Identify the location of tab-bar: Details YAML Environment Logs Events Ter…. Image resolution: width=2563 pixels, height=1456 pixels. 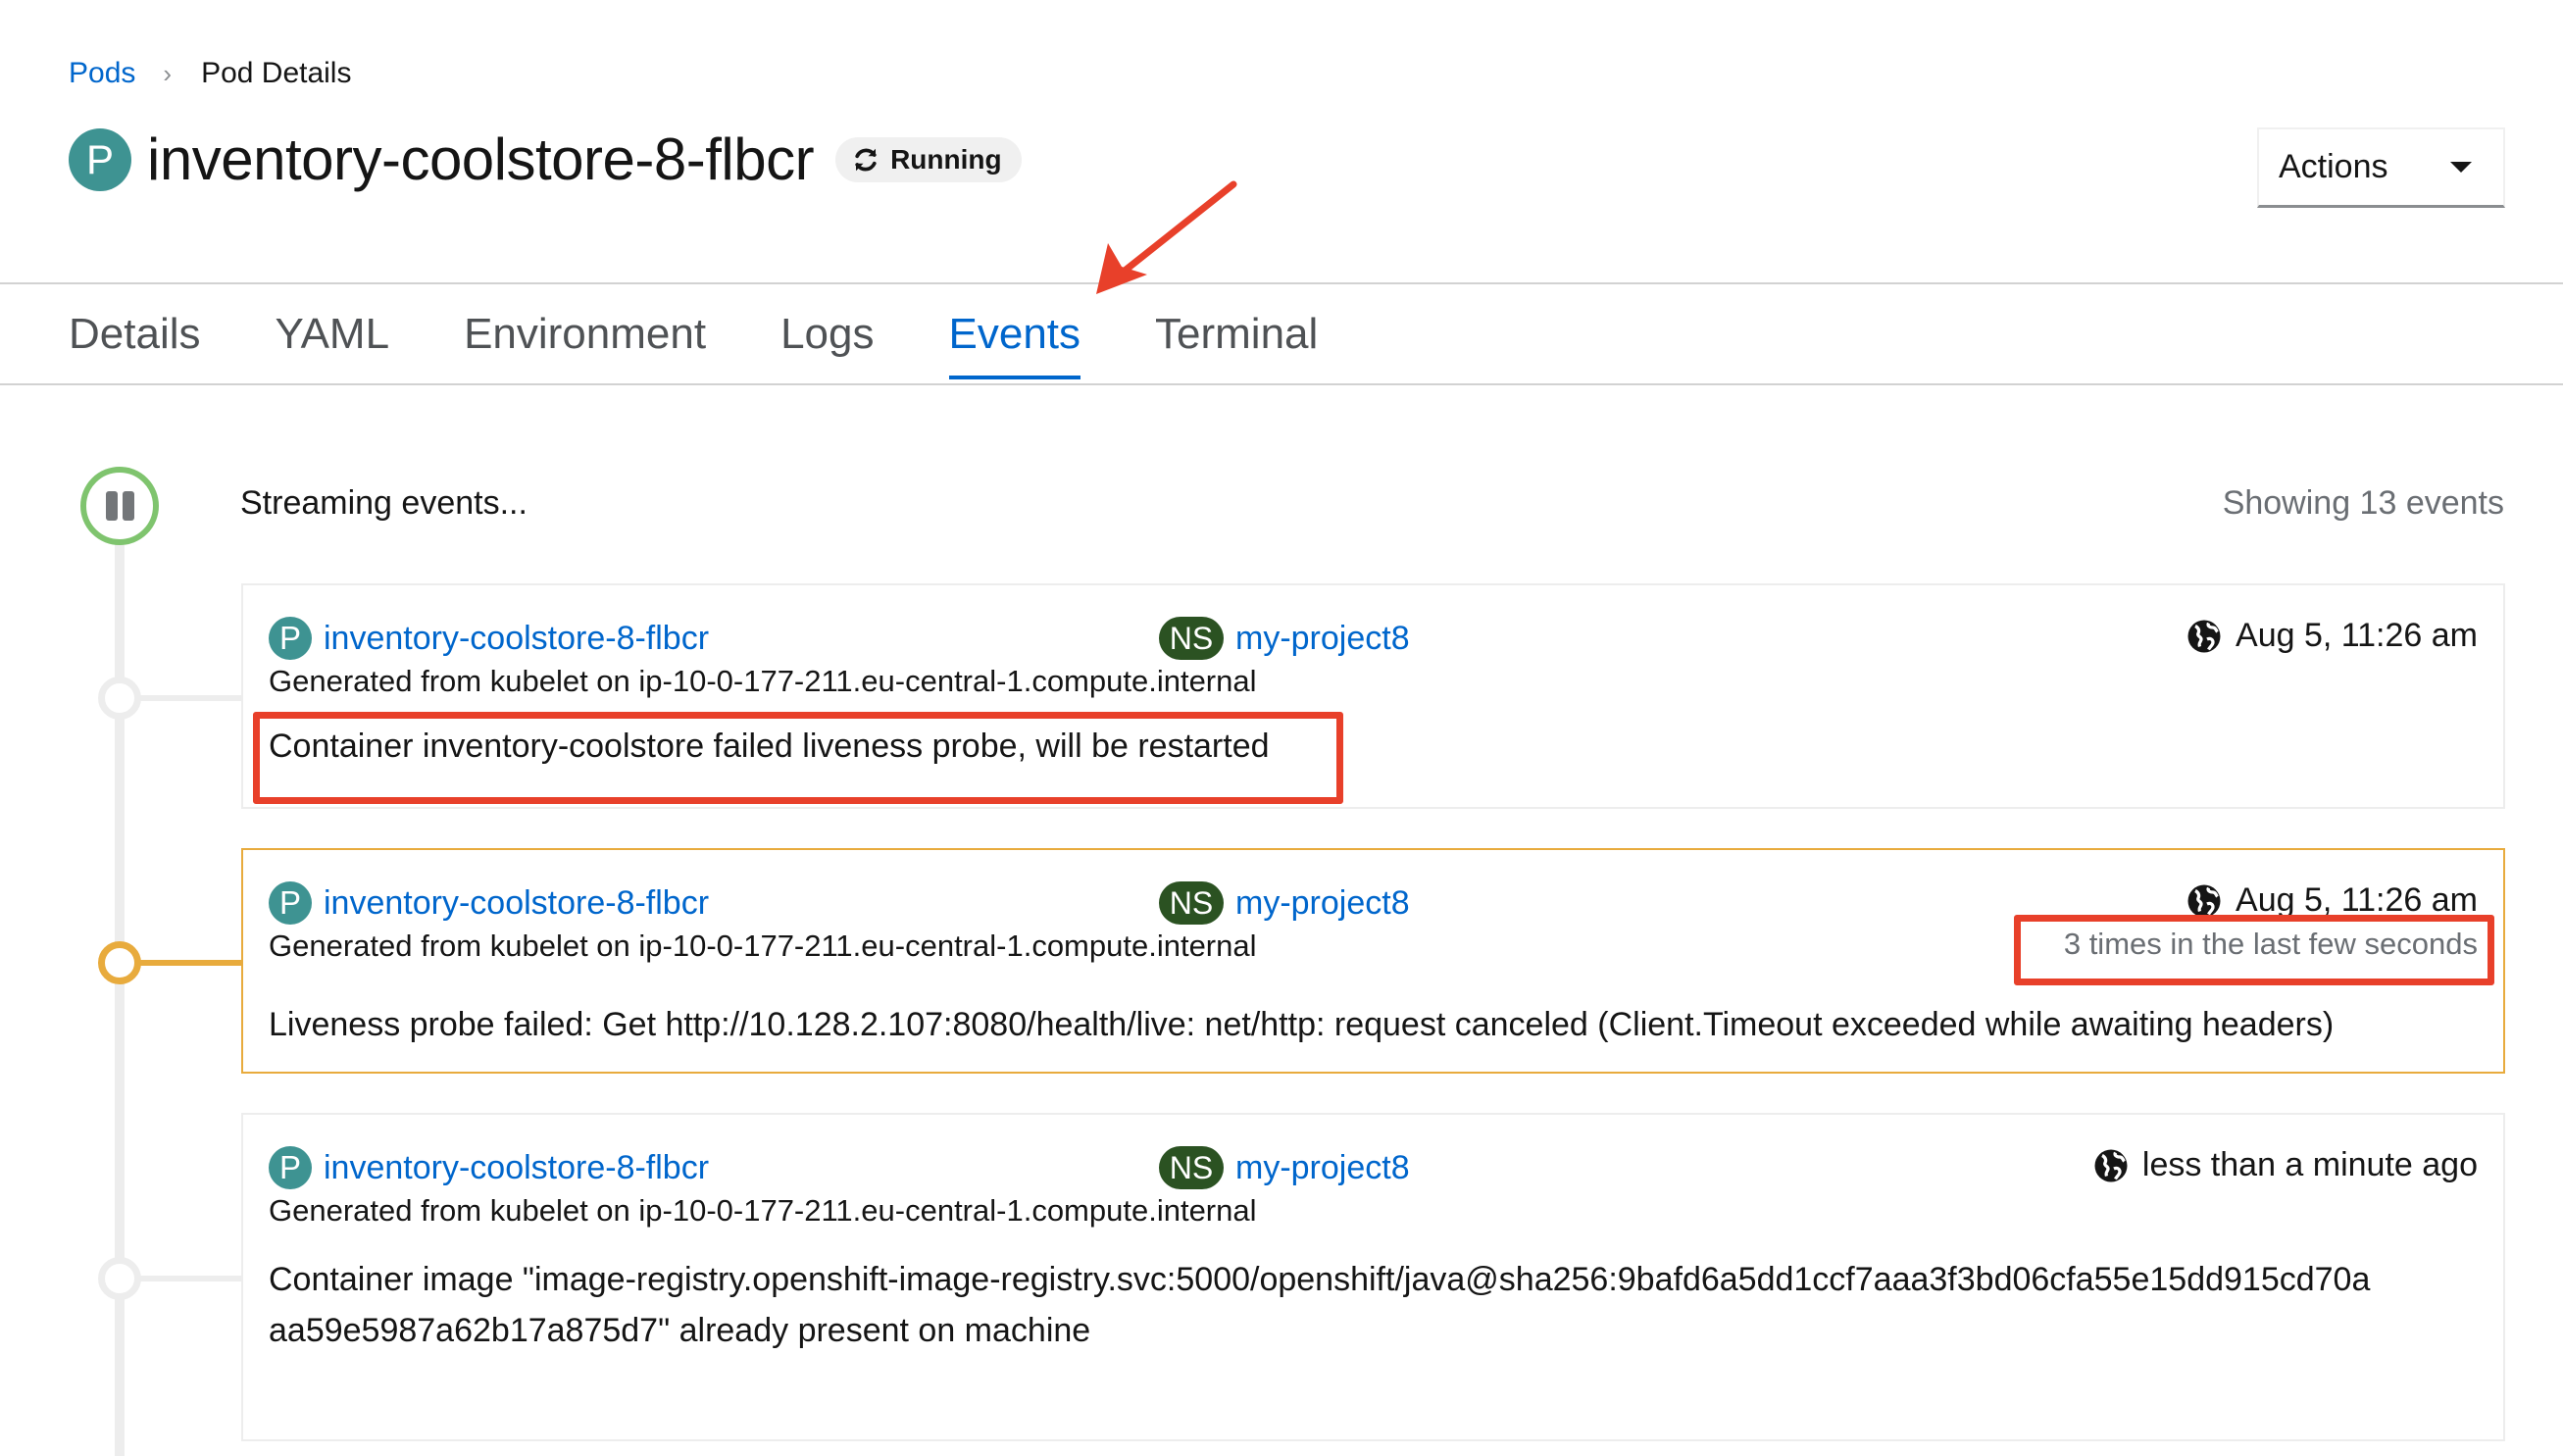
(1281, 333).